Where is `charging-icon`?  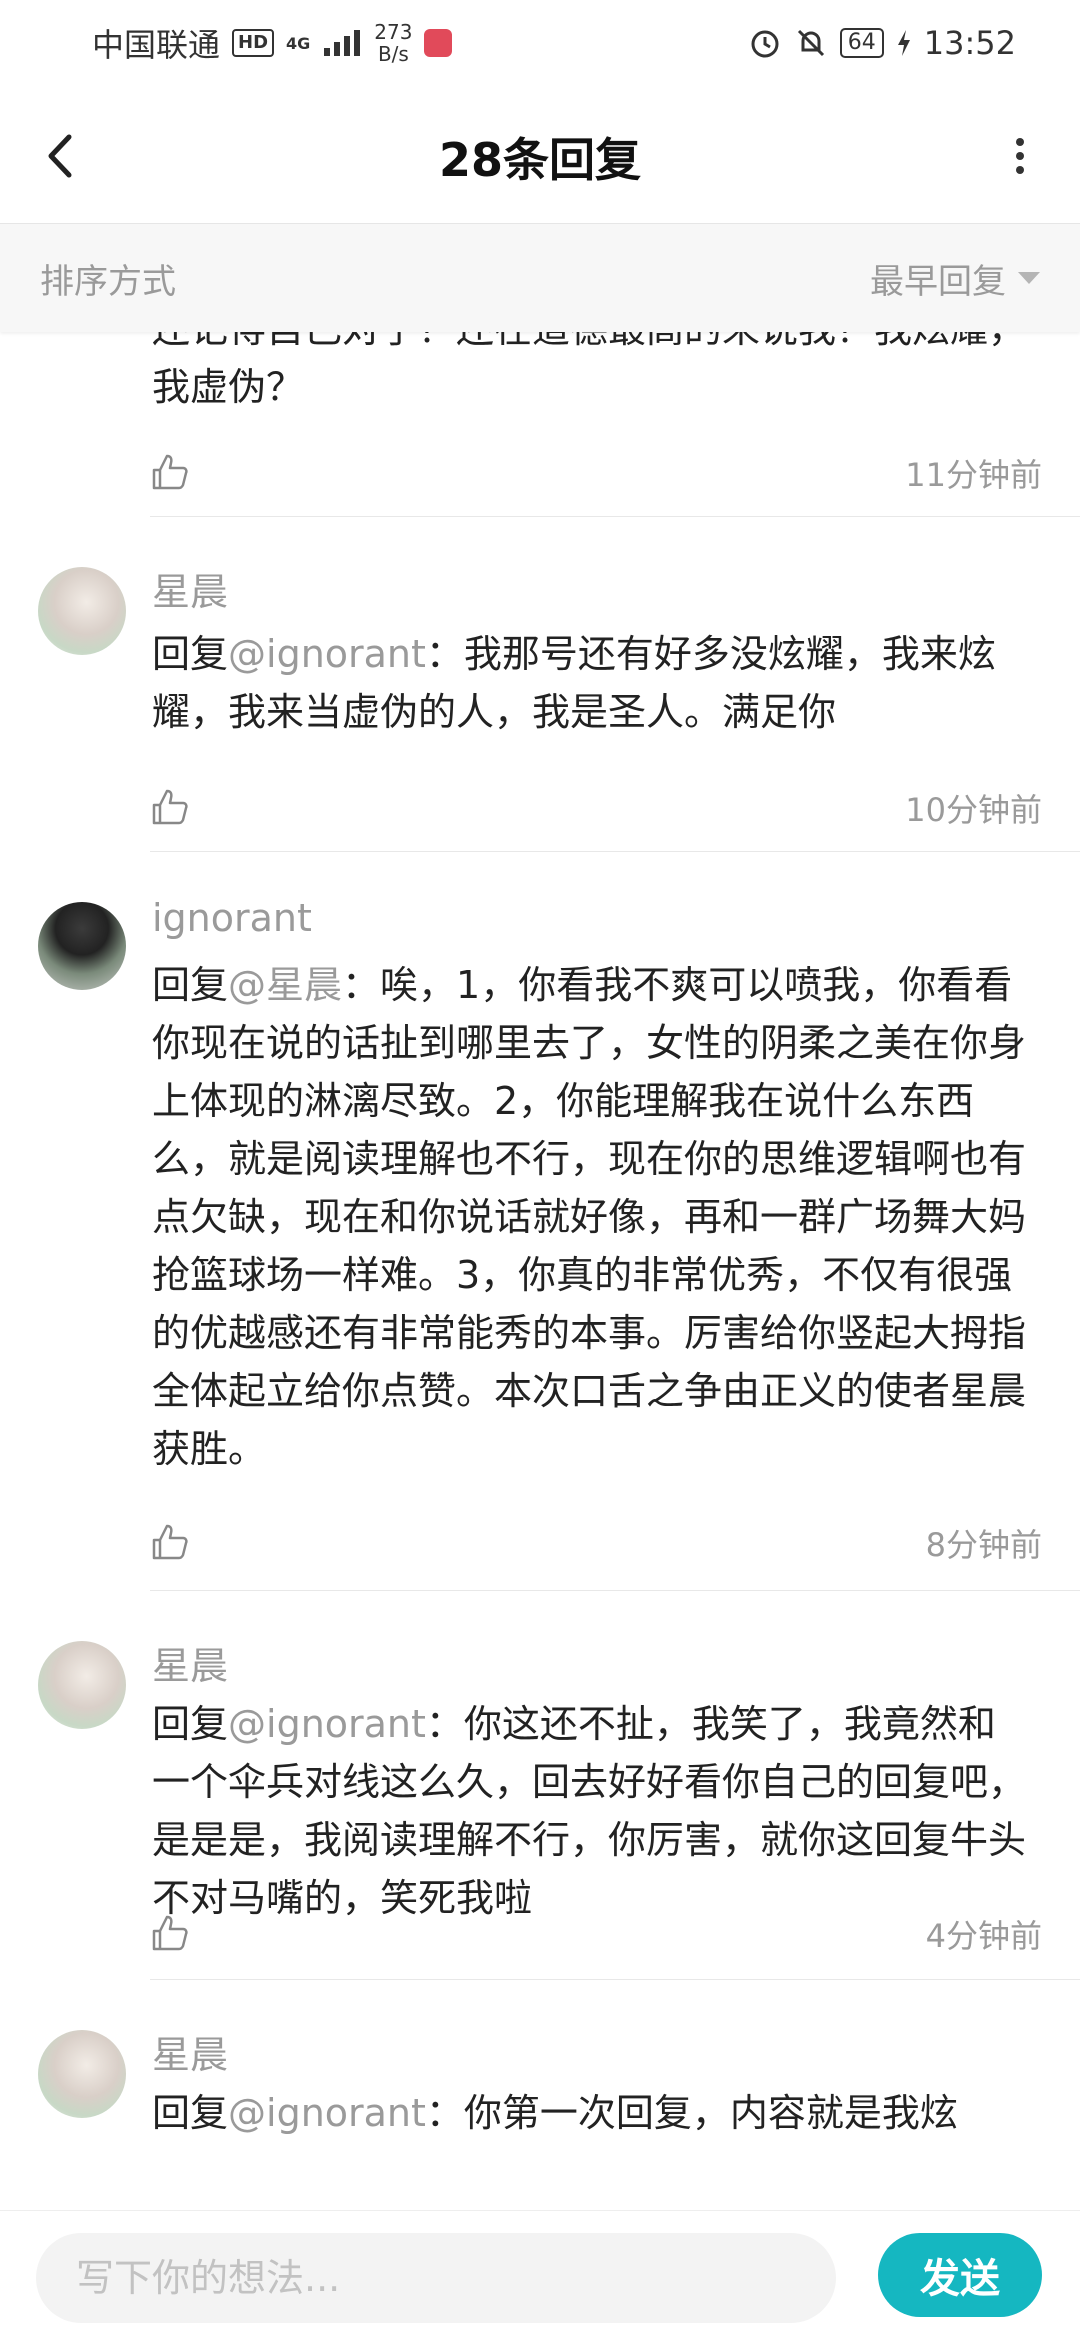 charging-icon is located at coordinates (903, 43).